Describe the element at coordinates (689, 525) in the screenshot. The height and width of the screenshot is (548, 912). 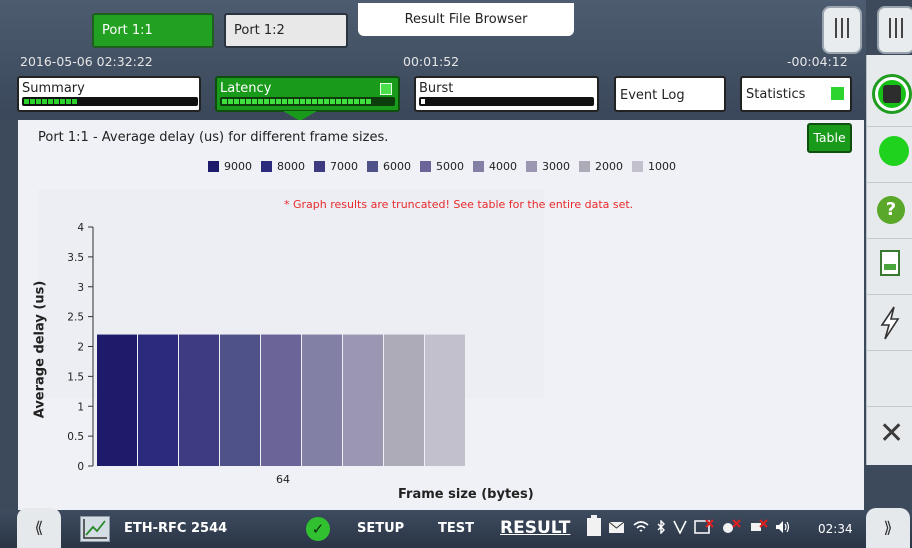
I see `system-tray` at that location.